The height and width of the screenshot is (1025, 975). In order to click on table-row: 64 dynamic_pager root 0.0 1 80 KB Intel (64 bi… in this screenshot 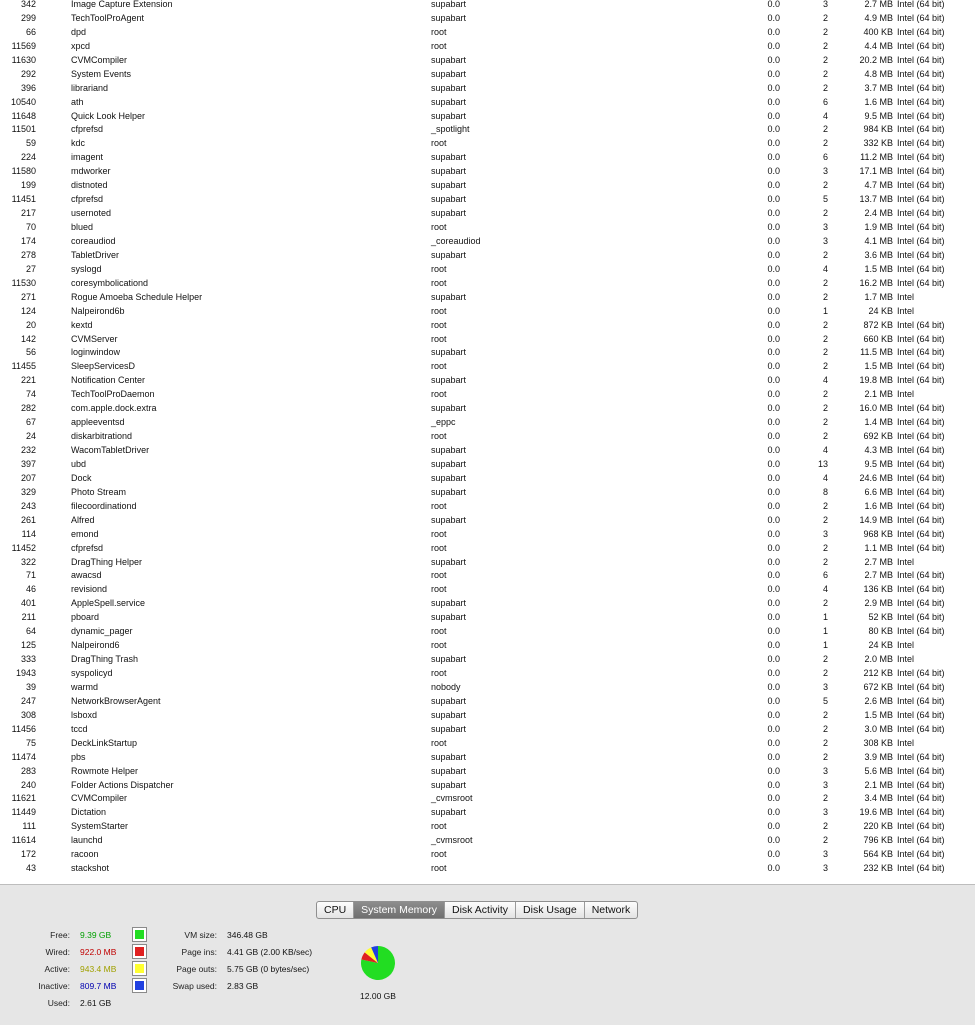, I will do `click(487, 632)`.